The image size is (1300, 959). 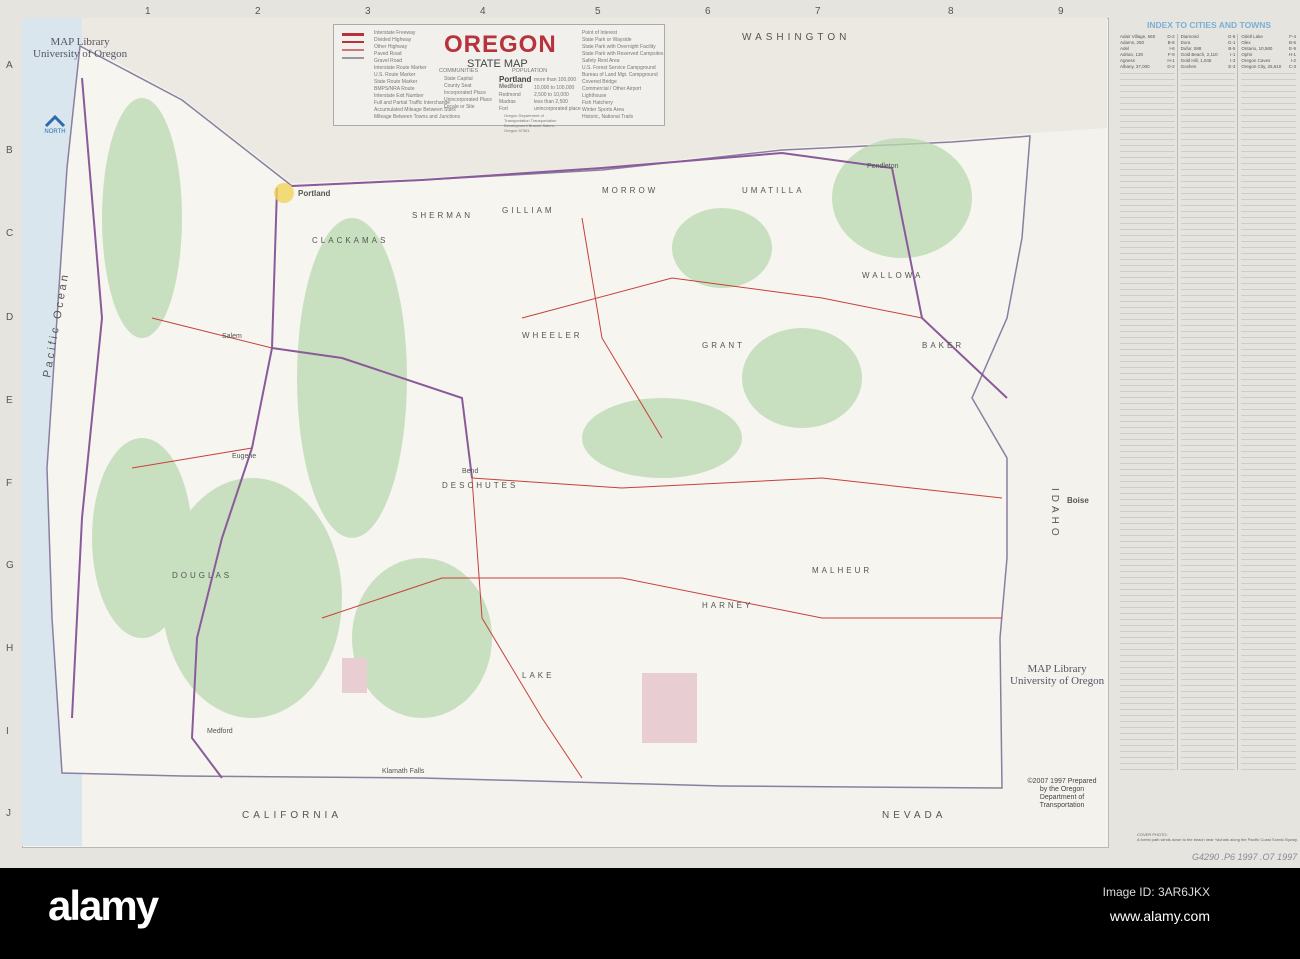 What do you see at coordinates (796, 37) in the screenshot?
I see `label-washington: WASHINGTON` at bounding box center [796, 37].